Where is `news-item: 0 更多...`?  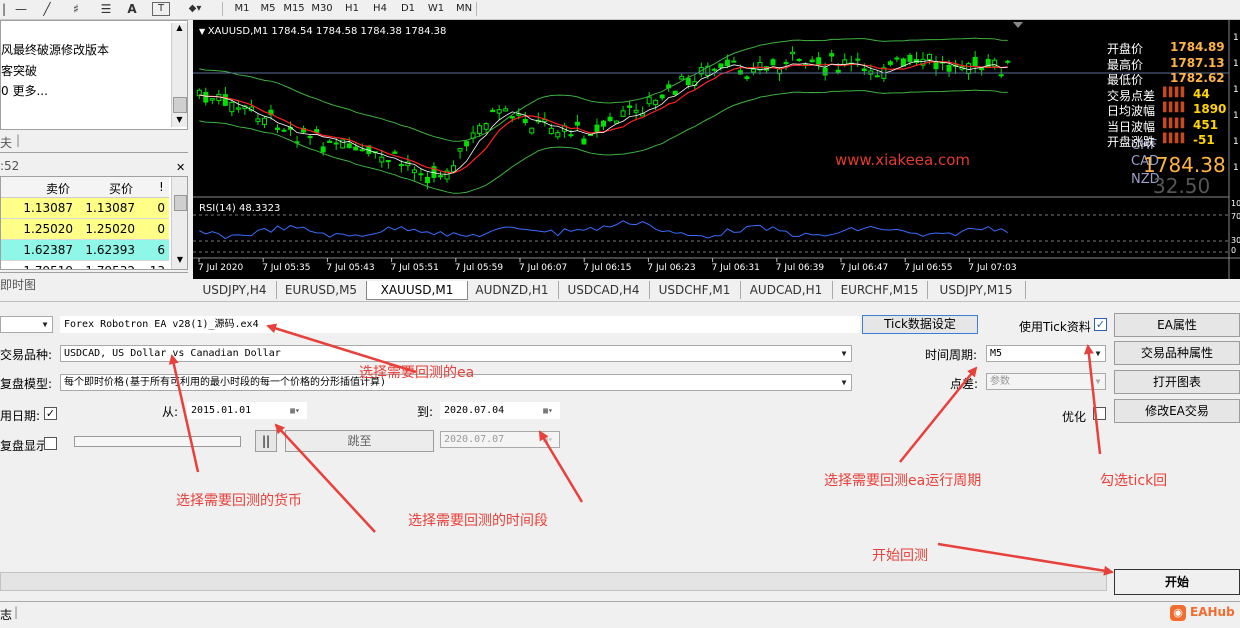
news-item: 0 更多... is located at coordinates (24, 90).